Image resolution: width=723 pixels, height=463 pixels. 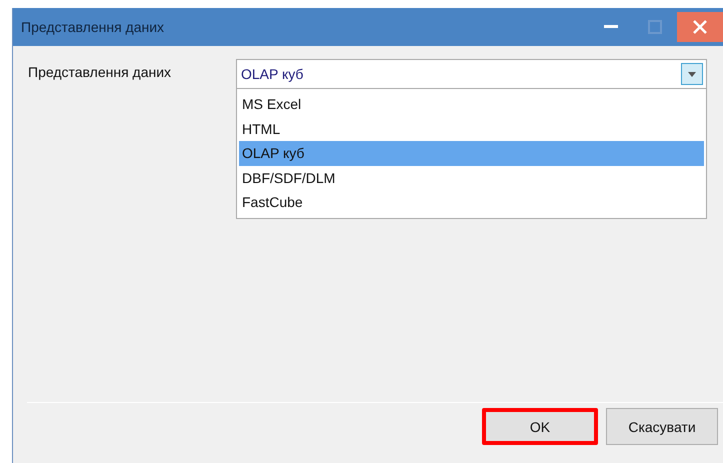 I want to click on list-option: FastCube, so click(x=471, y=202).